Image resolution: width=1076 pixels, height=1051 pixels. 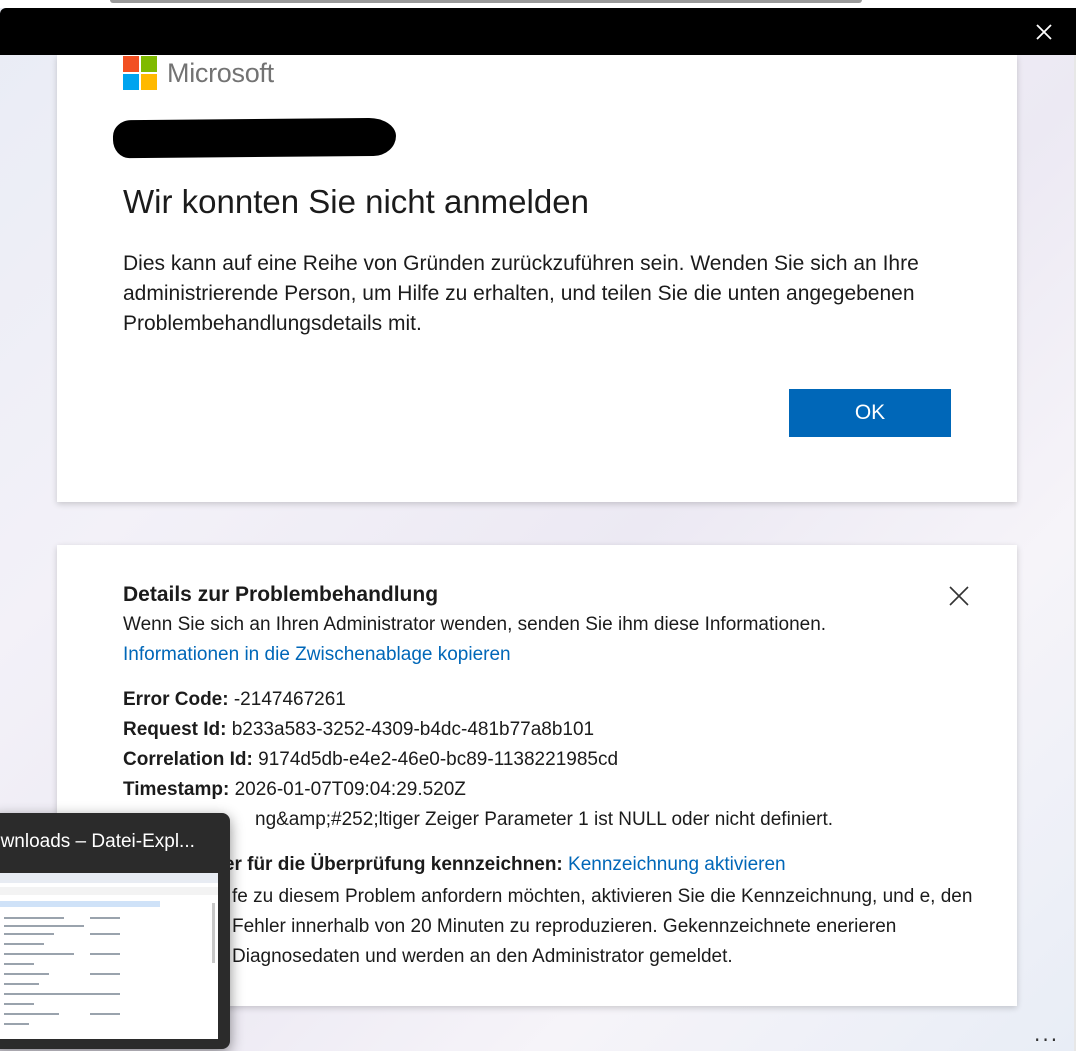 What do you see at coordinates (176, 699) in the screenshot?
I see `error-code-label: Error Code:` at bounding box center [176, 699].